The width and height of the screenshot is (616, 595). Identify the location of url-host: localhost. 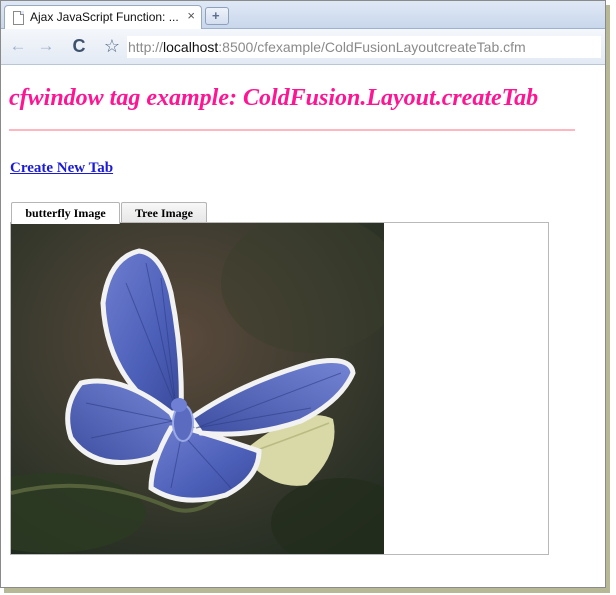
(191, 47).